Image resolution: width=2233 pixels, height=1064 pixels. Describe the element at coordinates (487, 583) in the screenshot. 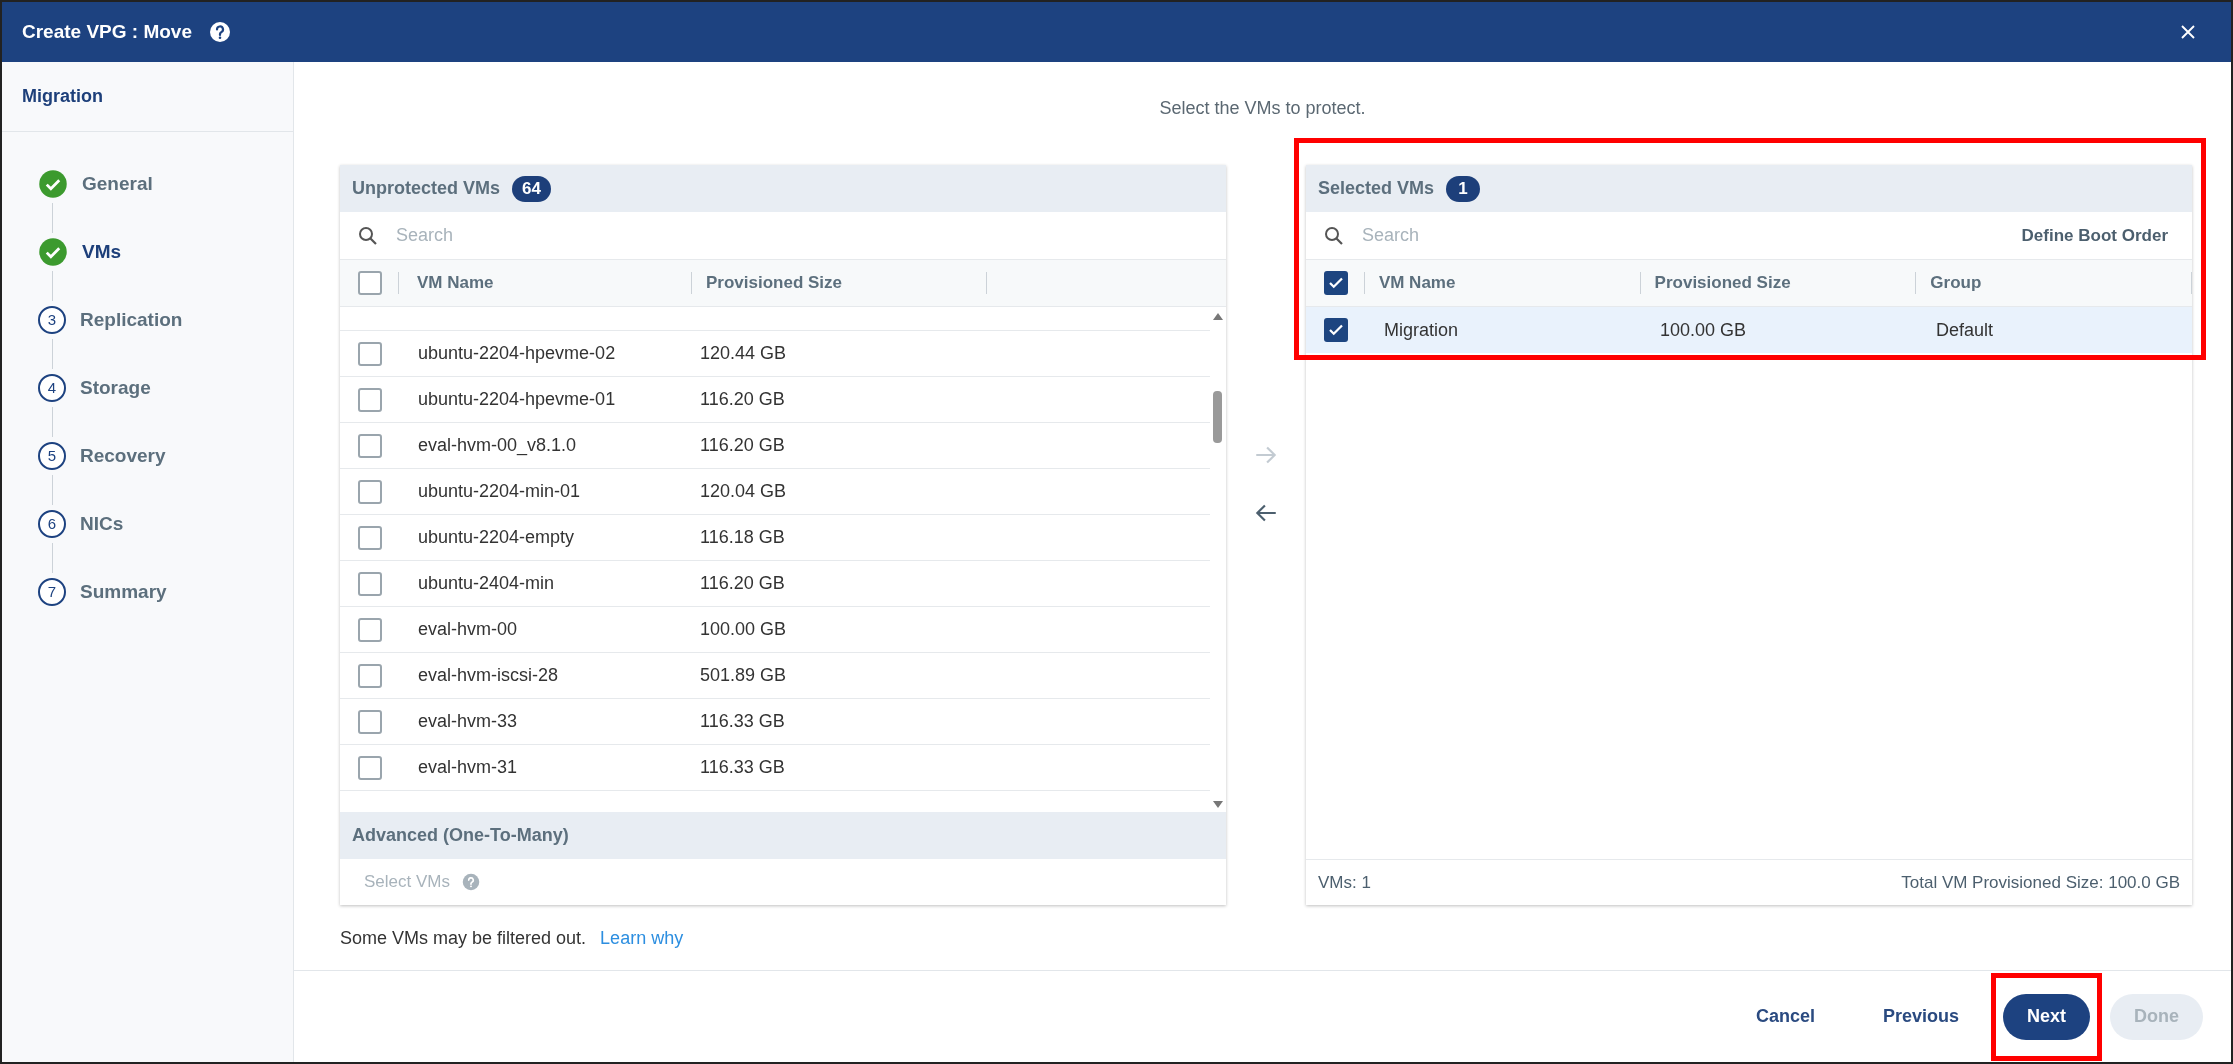

I see `vm-name-cell-text: ubuntu-2404-min` at that location.